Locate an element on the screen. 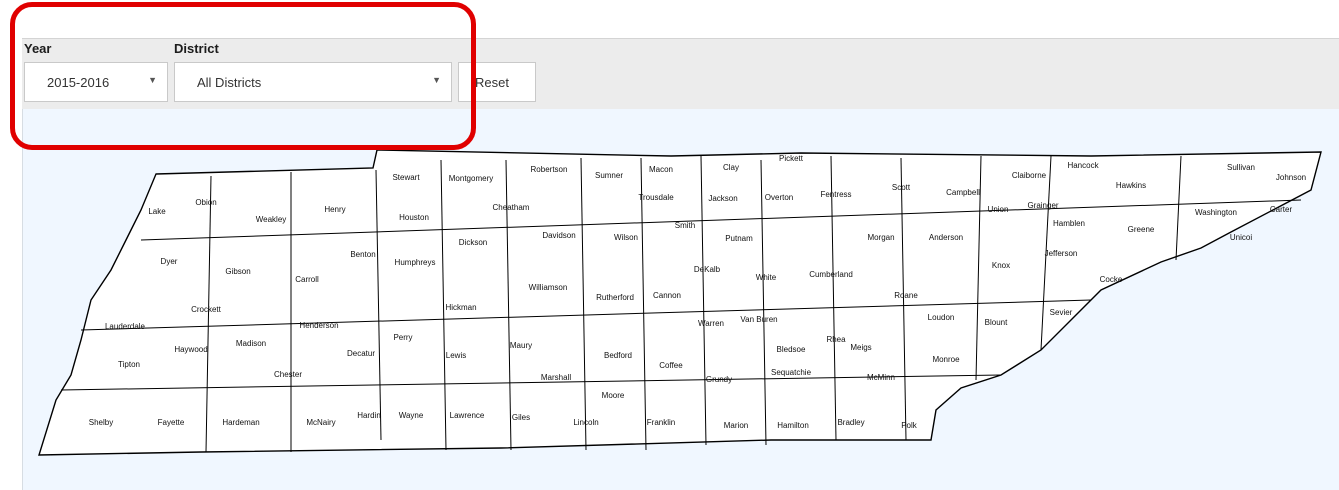 The image size is (1339, 490). county-label-hamilton: Hamilton is located at coordinates (793, 425).